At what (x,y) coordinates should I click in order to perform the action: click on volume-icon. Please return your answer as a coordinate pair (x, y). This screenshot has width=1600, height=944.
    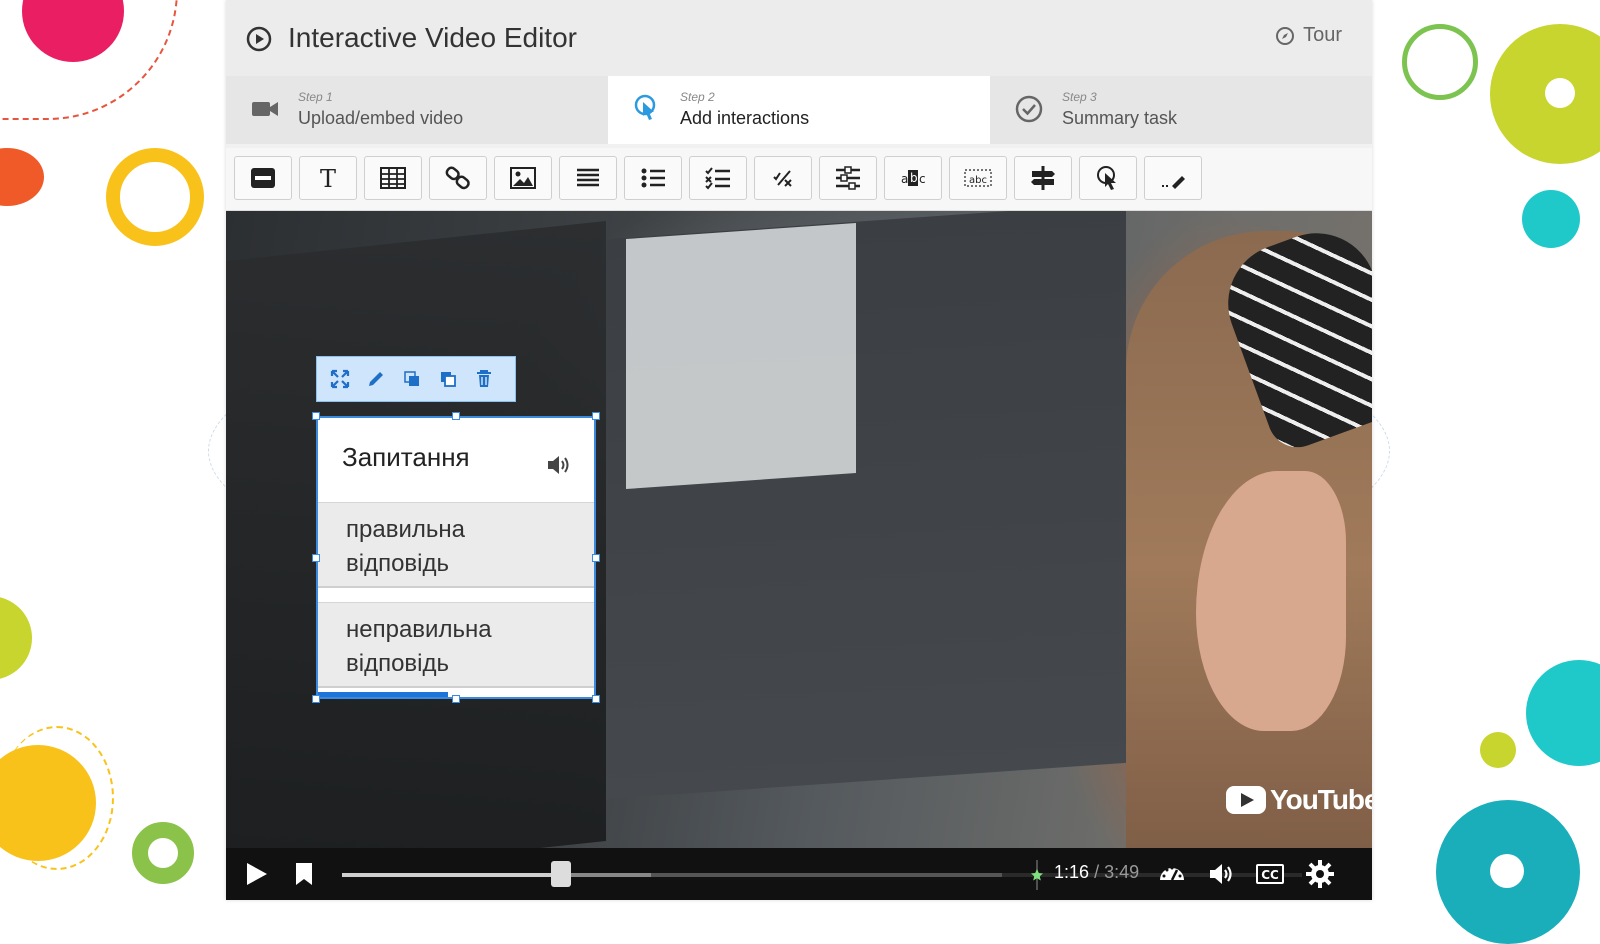
    Looking at the image, I should click on (1222, 874).